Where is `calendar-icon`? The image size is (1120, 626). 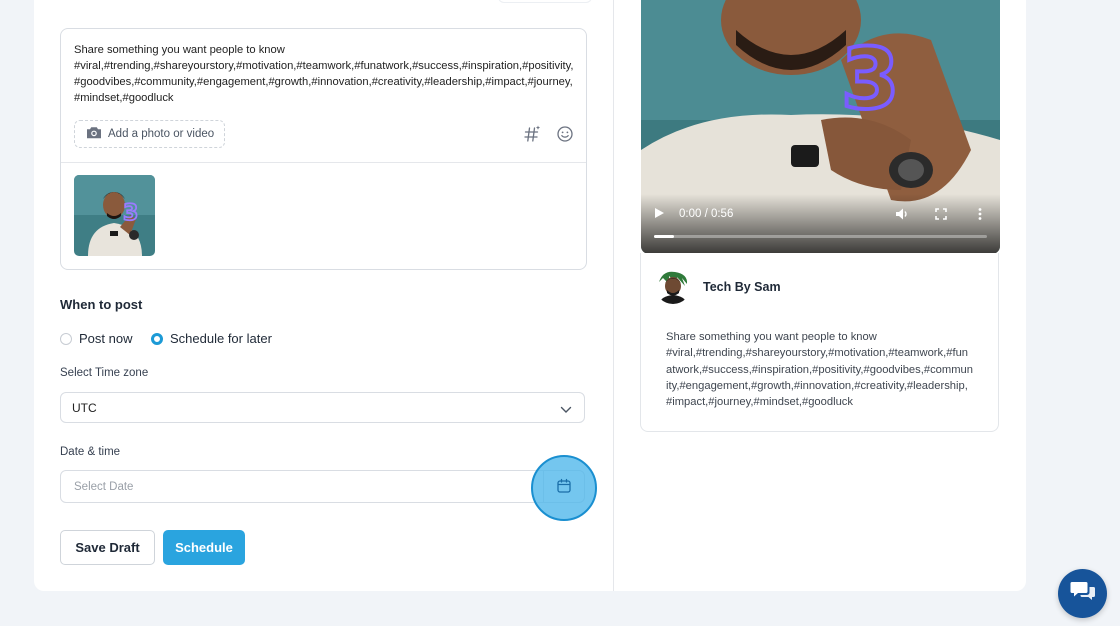 calendar-icon is located at coordinates (564, 488).